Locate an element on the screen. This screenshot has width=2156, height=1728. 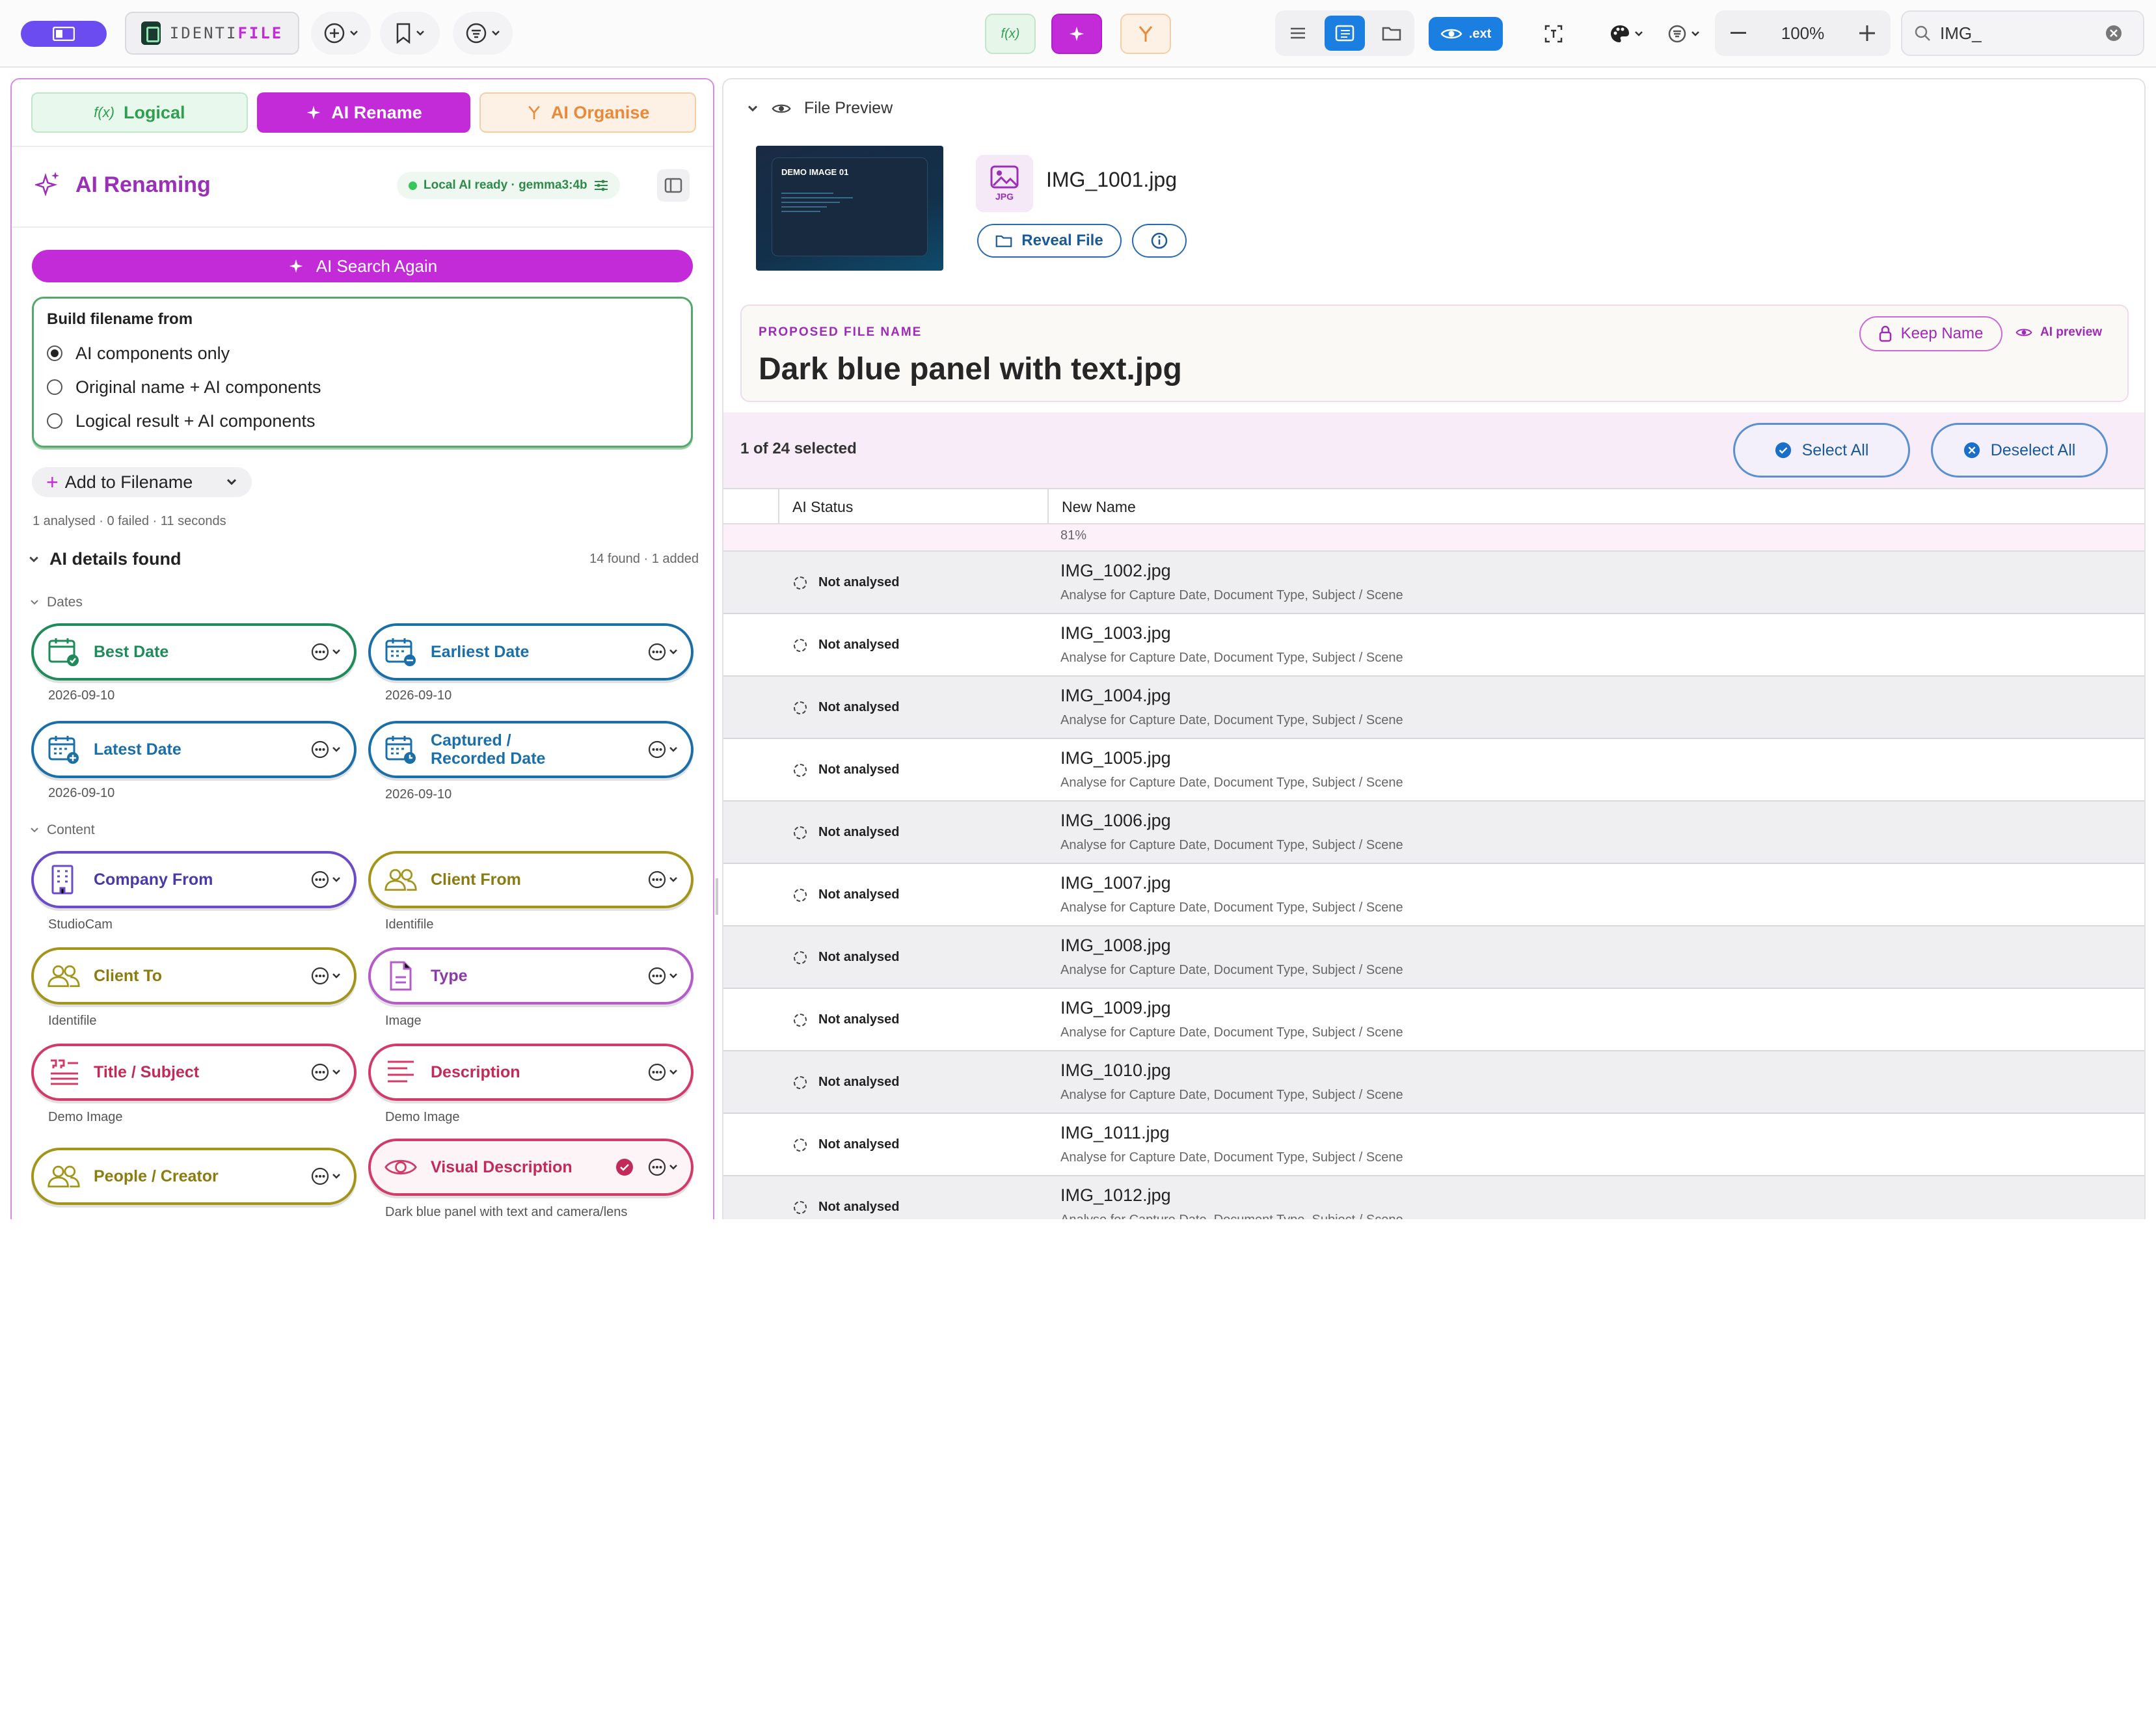
chip-value: 2026-09-10 is located at coordinates (81, 695).